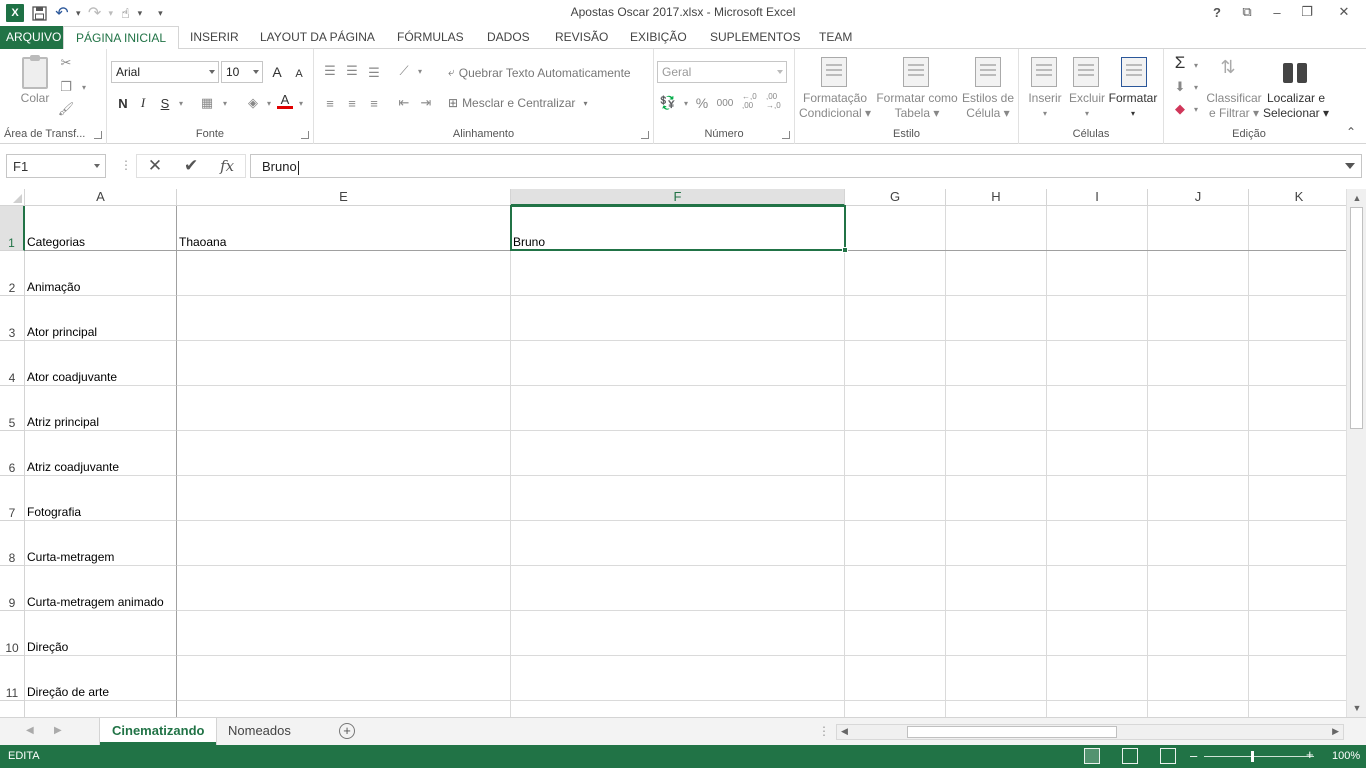 The image size is (1366, 768). Describe the element at coordinates (420, 71) in the screenshot. I see `orientation-dropdown-icon: ▾` at that location.